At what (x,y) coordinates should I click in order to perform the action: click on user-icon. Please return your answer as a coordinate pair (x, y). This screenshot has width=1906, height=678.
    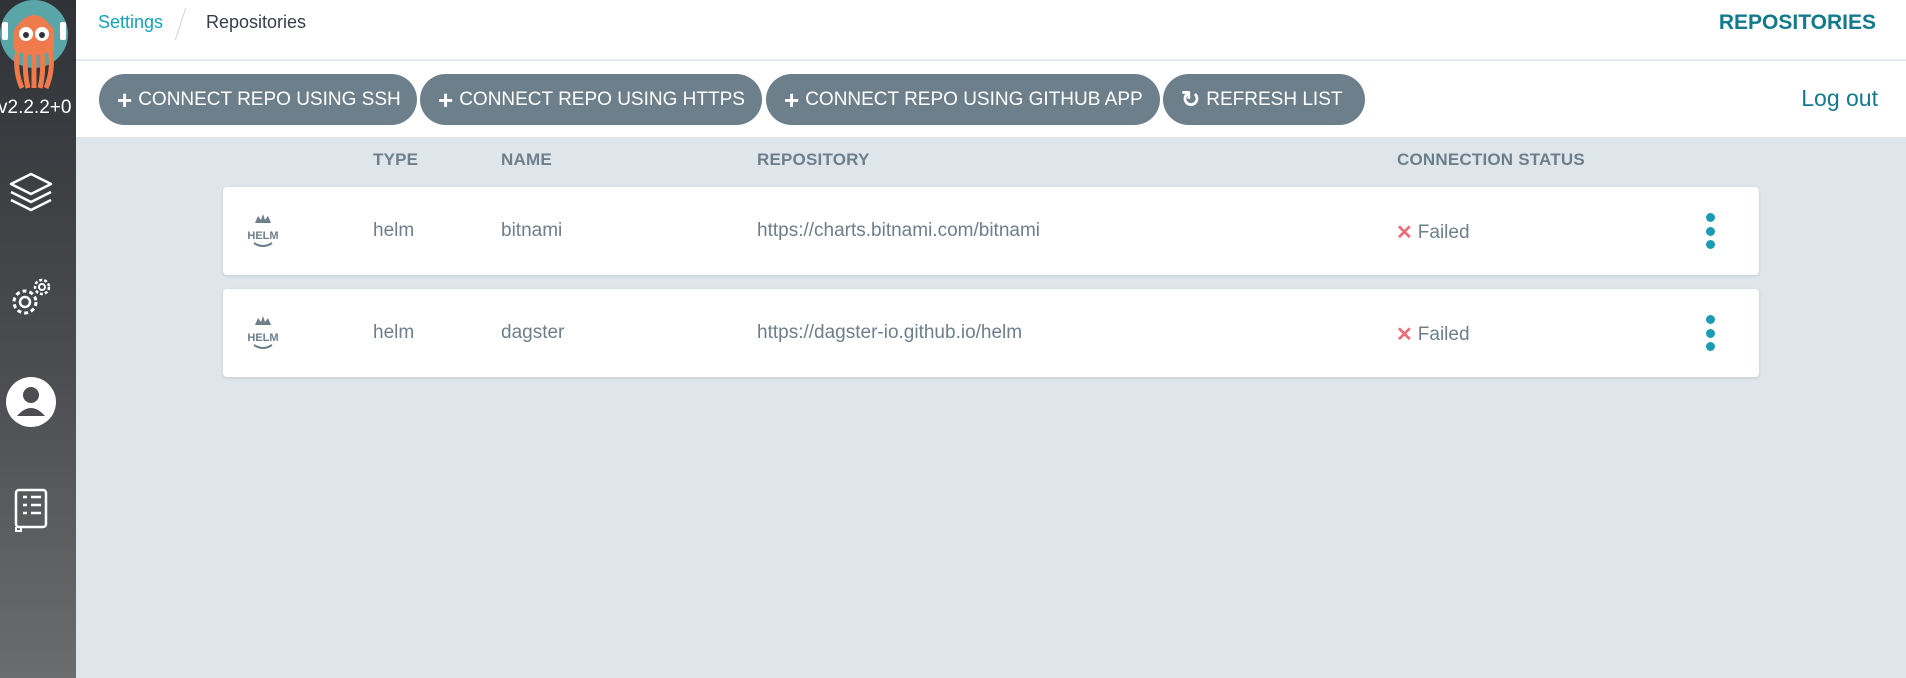
    Looking at the image, I should click on (31, 402).